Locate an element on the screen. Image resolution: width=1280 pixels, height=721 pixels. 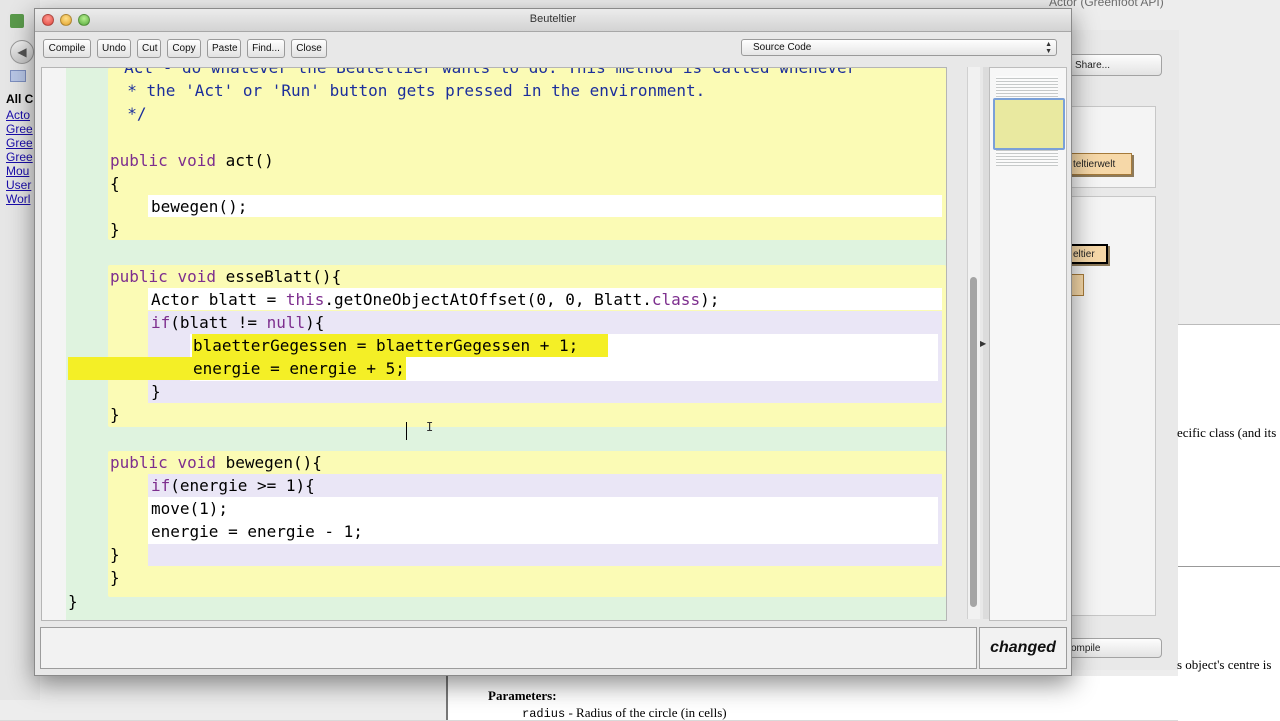
code-line: public void act() is located at coordinates (192, 160).